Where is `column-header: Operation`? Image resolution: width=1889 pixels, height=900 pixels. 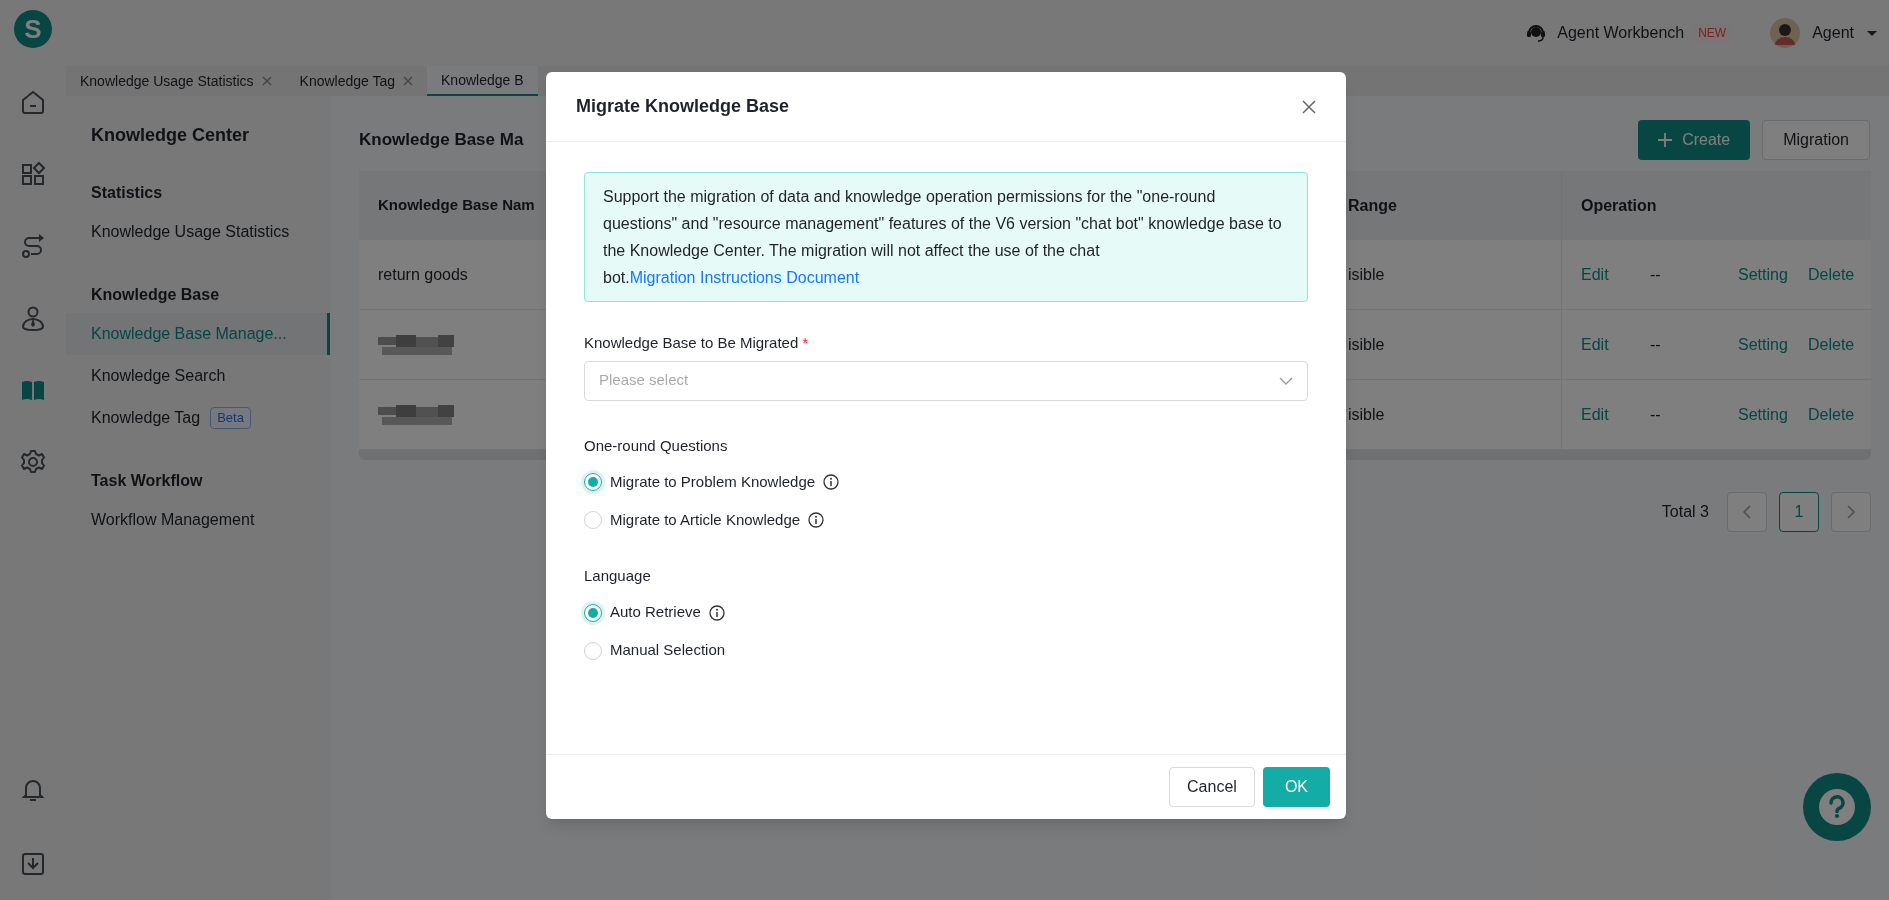 column-header: Operation is located at coordinates (1619, 205).